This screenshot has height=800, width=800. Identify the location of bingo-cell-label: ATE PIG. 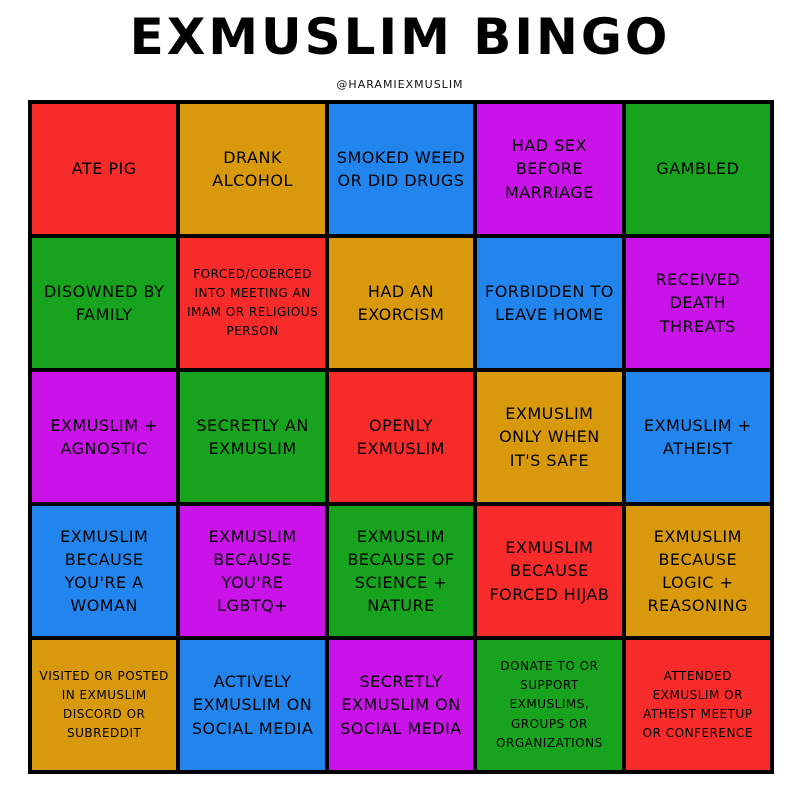
(104, 169).